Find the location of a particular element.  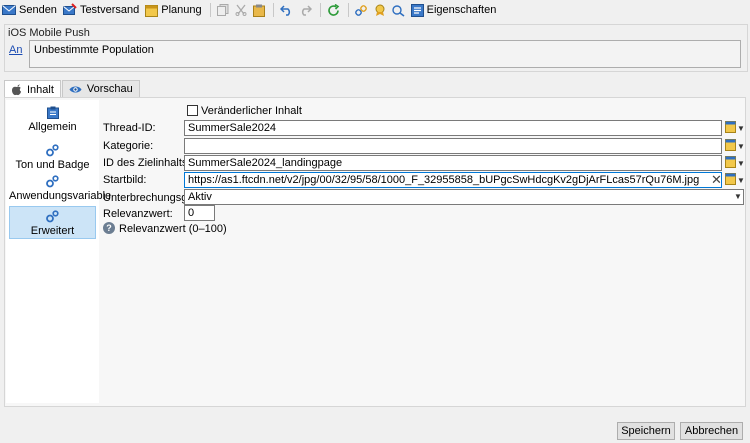

test-envelope-icon is located at coordinates (69, 9).